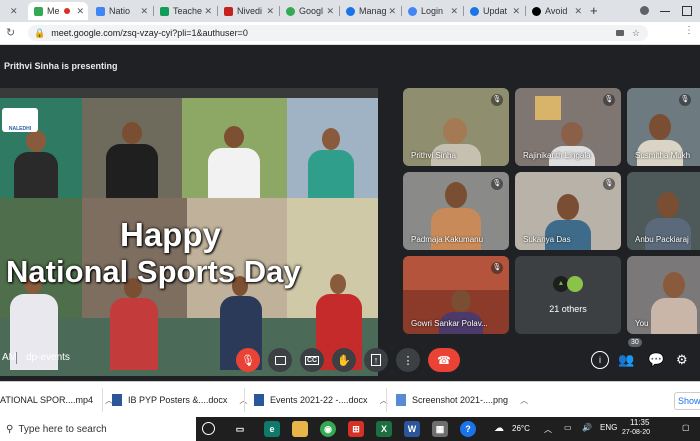 The image size is (700, 441). Describe the element at coordinates (309, 11) in the screenshot. I see `tab-google: Googl ✕` at that location.